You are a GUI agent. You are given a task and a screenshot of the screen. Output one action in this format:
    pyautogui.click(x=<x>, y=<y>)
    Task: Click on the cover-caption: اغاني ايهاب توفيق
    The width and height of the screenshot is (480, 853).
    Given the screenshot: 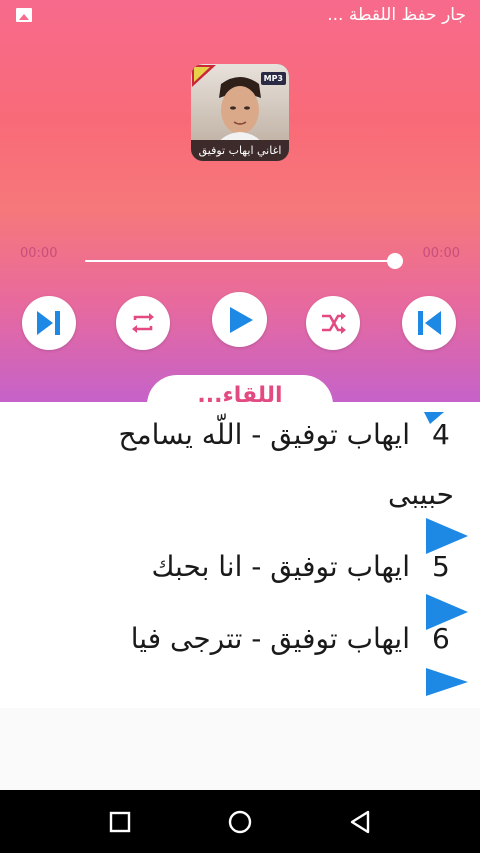 What is the action you would take?
    pyautogui.click(x=240, y=150)
    